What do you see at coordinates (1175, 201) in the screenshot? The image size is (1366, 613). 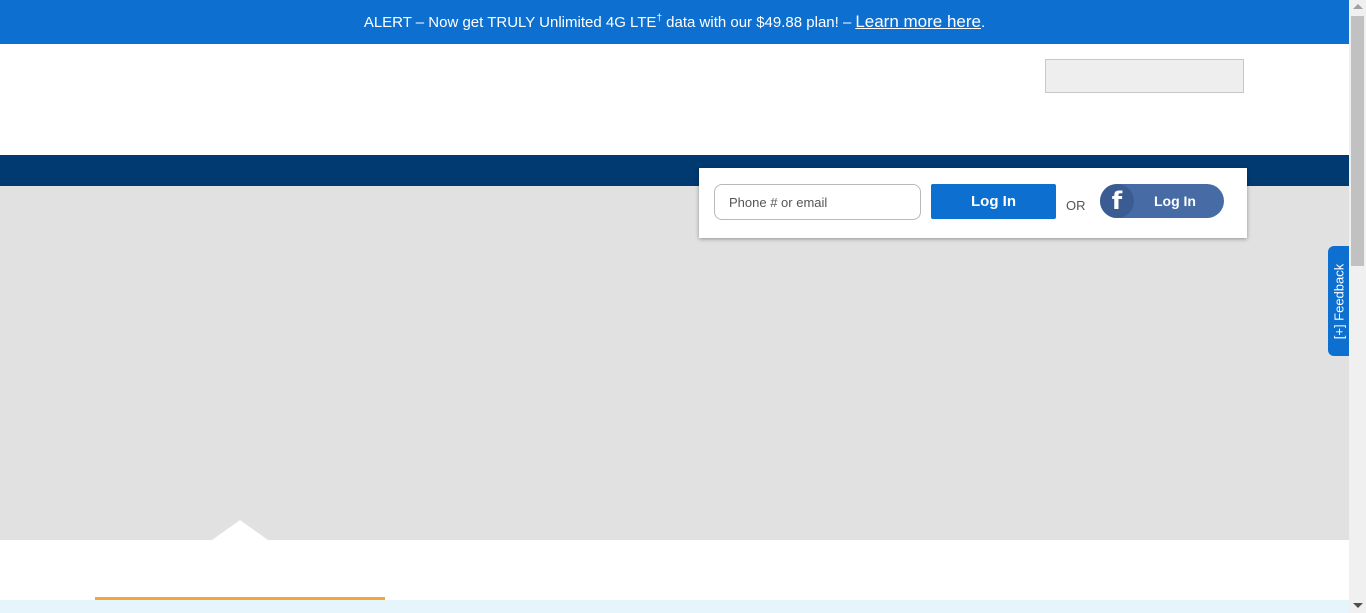 I see `facebook-log-in-label: Log In` at bounding box center [1175, 201].